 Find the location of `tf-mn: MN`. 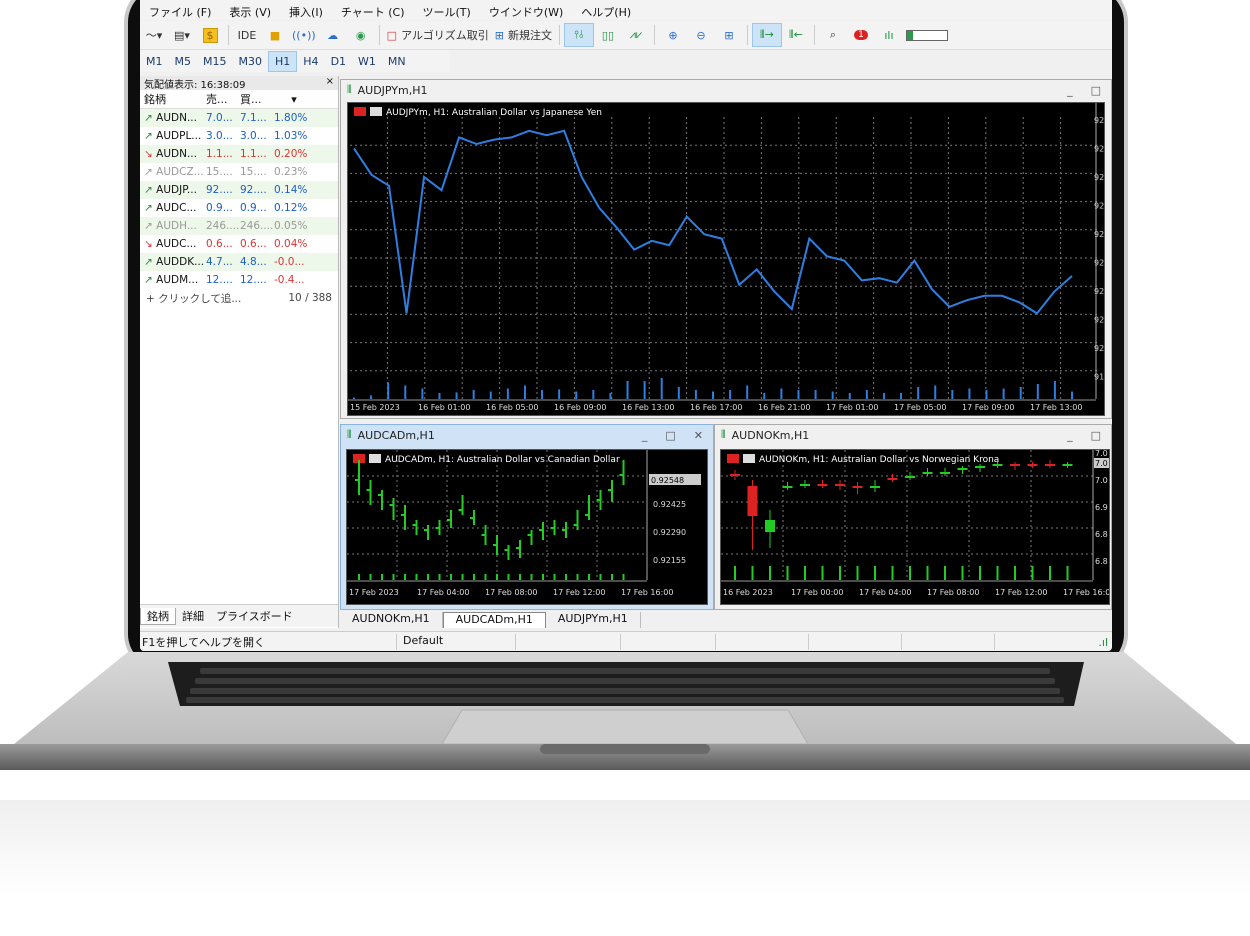

tf-mn: MN is located at coordinates (397, 61).